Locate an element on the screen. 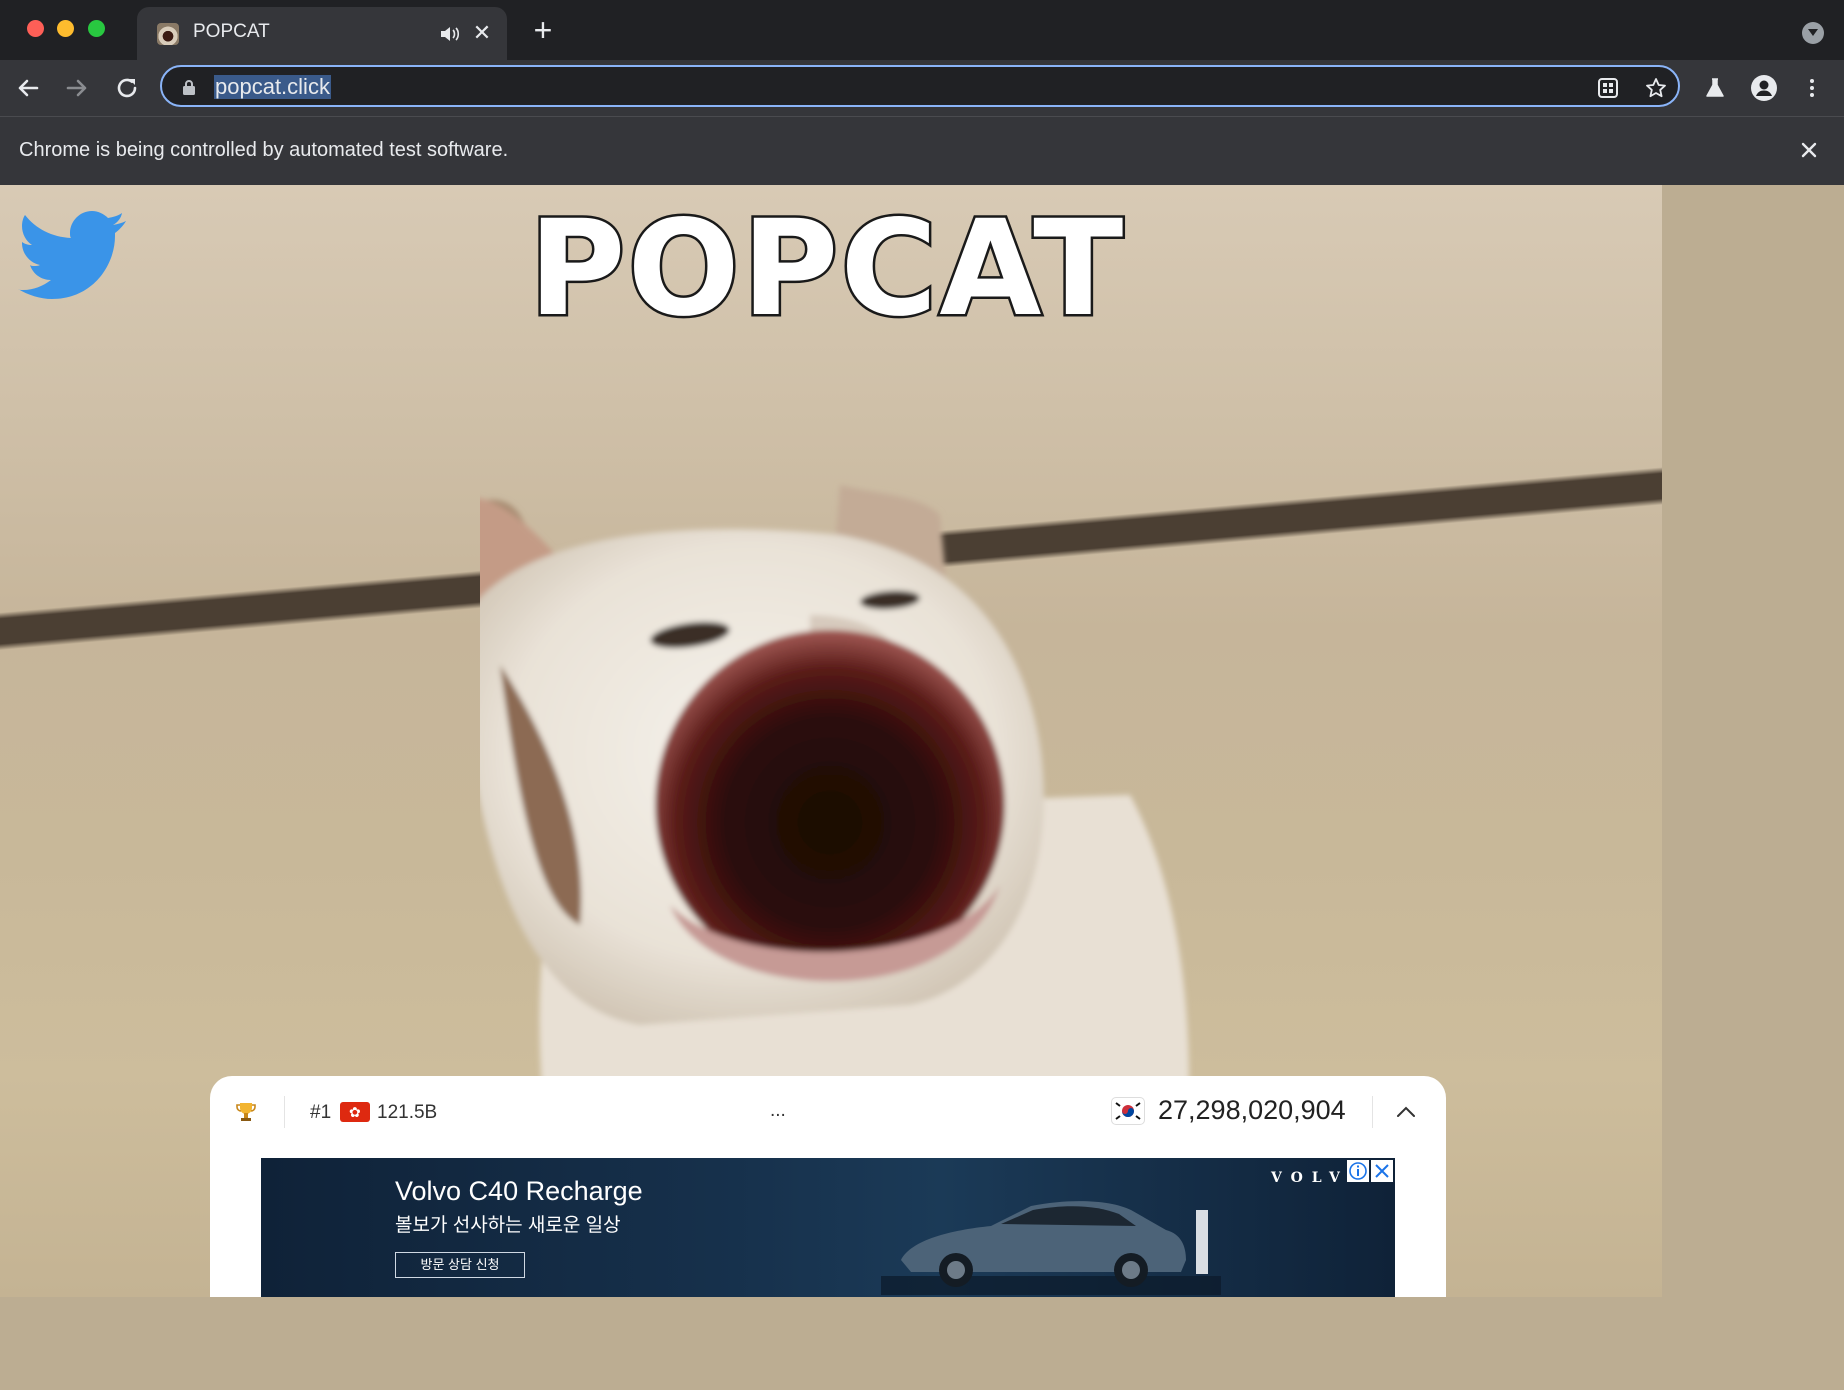  reload-icon is located at coordinates (127, 88).